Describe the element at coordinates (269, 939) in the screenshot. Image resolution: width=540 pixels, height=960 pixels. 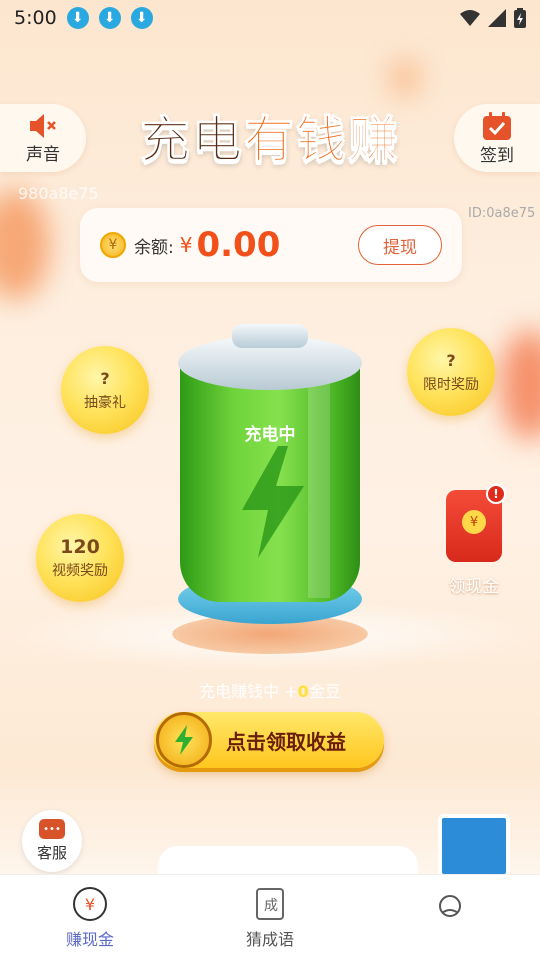
I see `nav-label: 猜成语` at that location.